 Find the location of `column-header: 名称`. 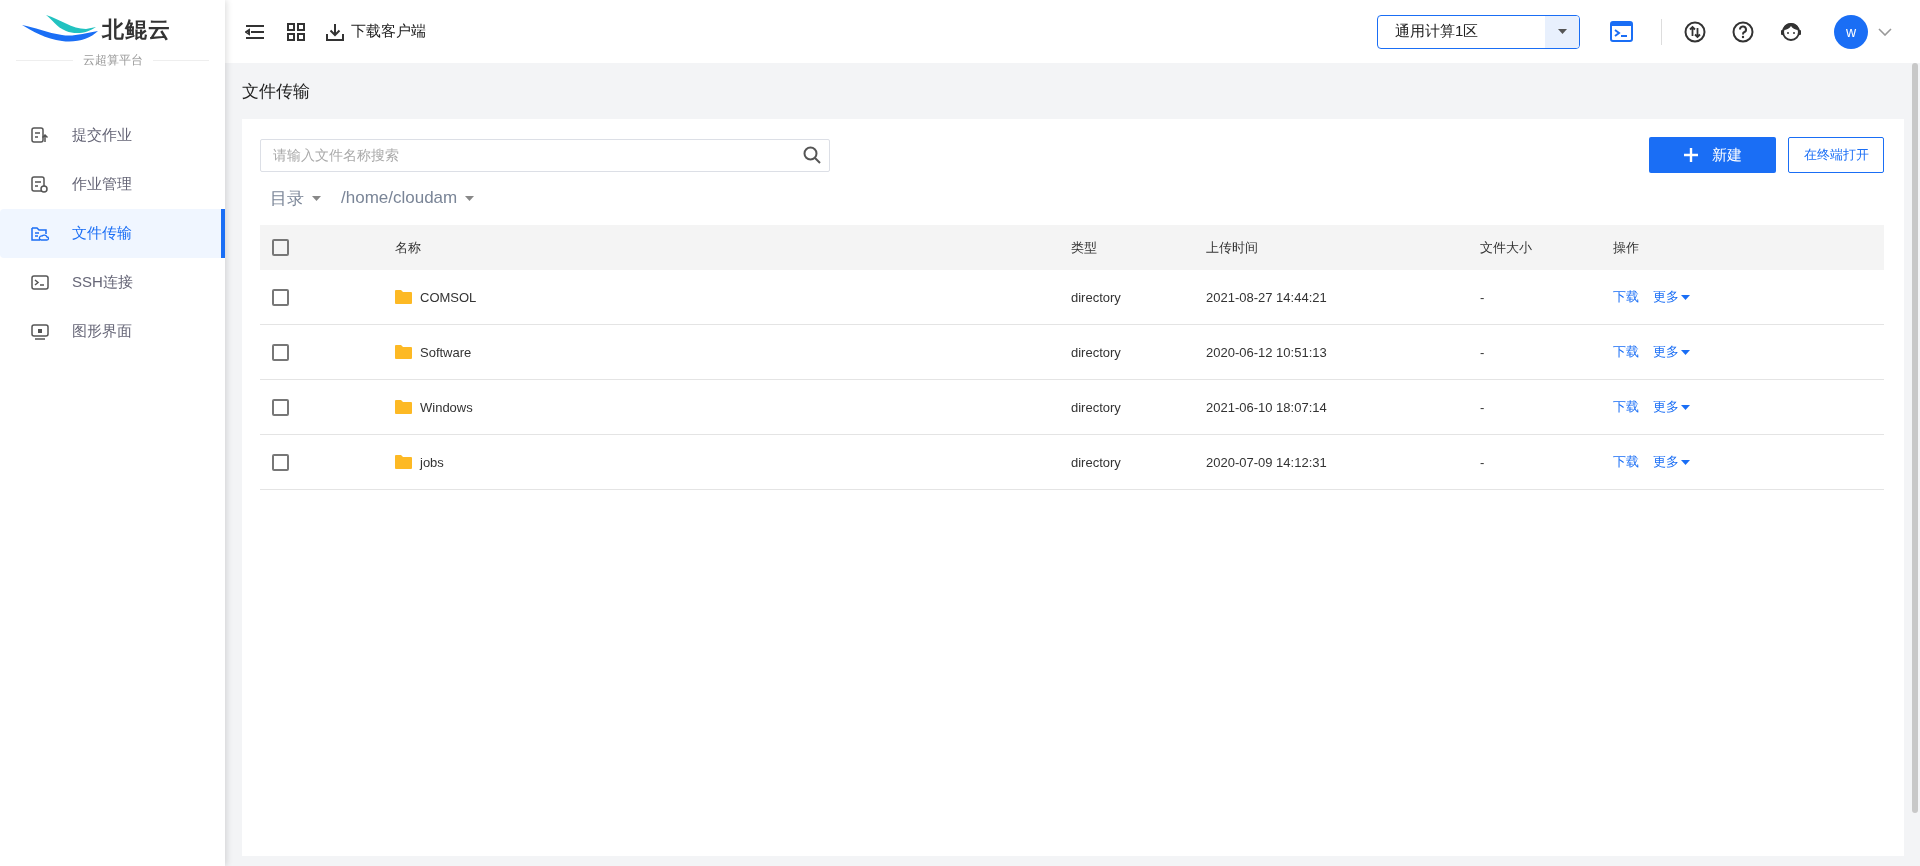

column-header: 名称 is located at coordinates (408, 247).